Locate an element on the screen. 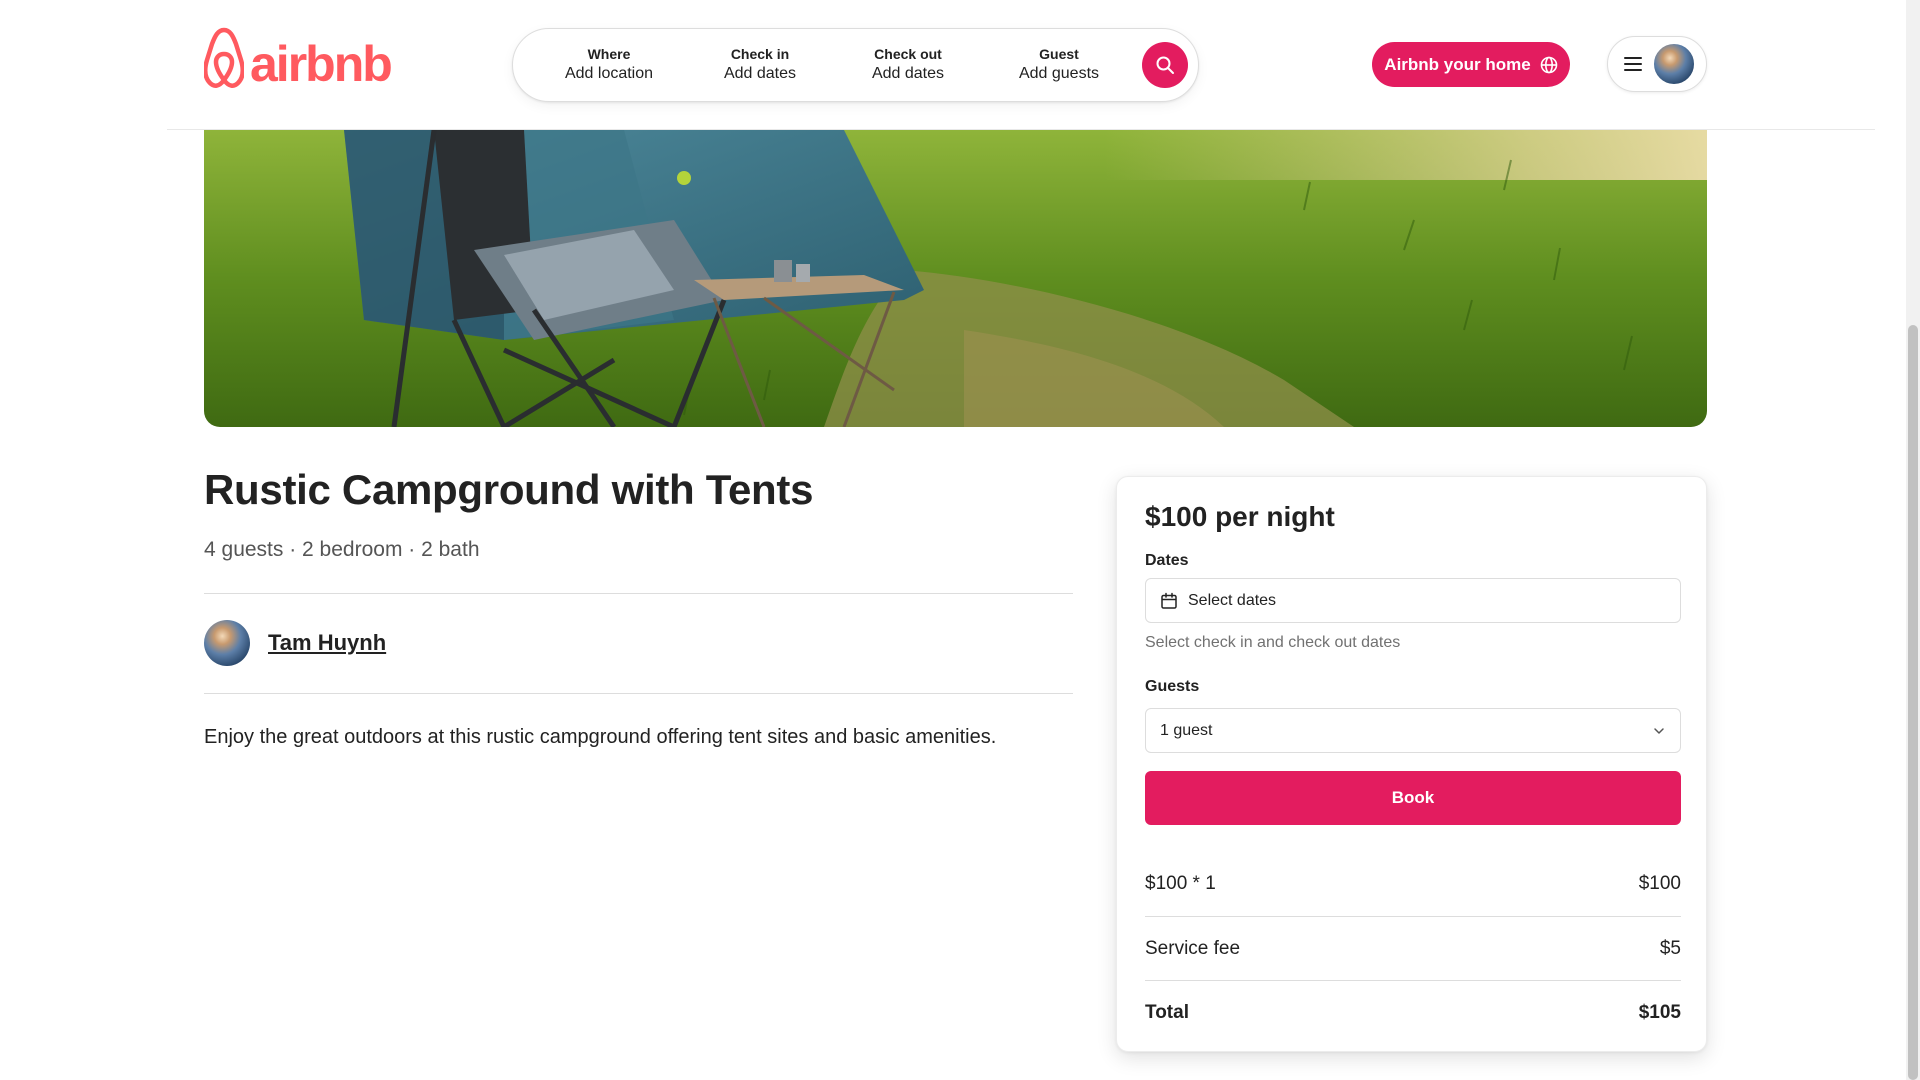 The height and width of the screenshot is (1080, 1920). listing-capacity: 4 guests · 2 bedroom · 2 bath is located at coordinates (342, 549).